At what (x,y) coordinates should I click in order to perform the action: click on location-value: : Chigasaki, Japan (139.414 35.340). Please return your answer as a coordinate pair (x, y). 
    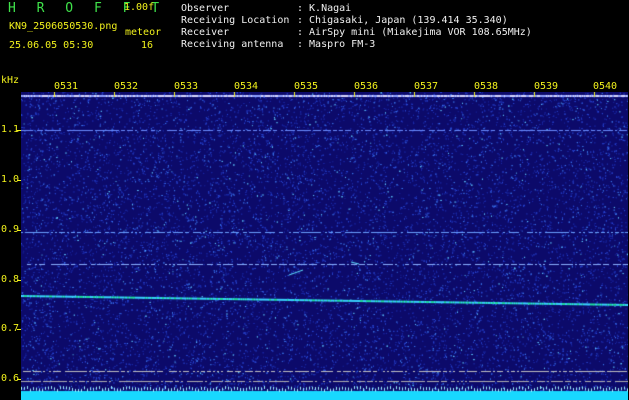
    Looking at the image, I should click on (402, 20).